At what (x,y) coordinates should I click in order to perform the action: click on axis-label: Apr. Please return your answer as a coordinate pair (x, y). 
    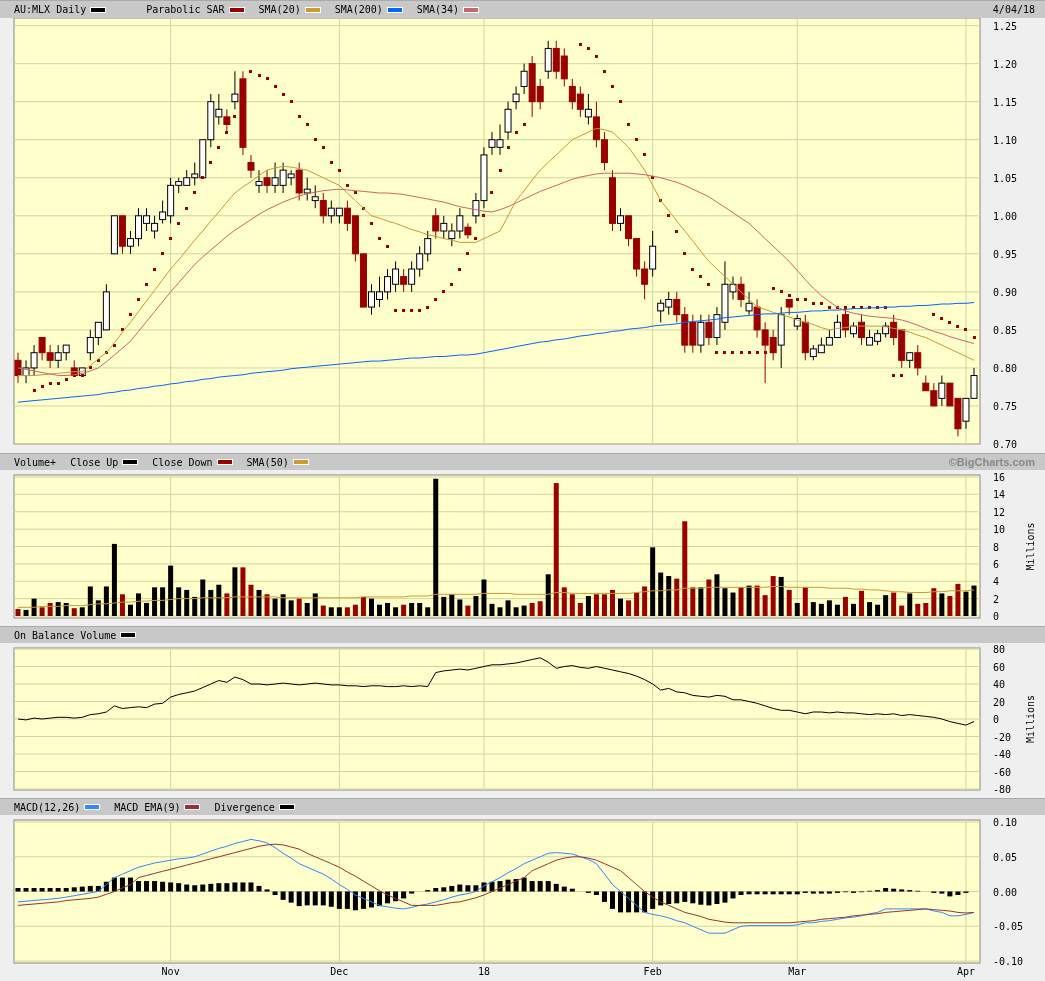
    Looking at the image, I should click on (965, 971).